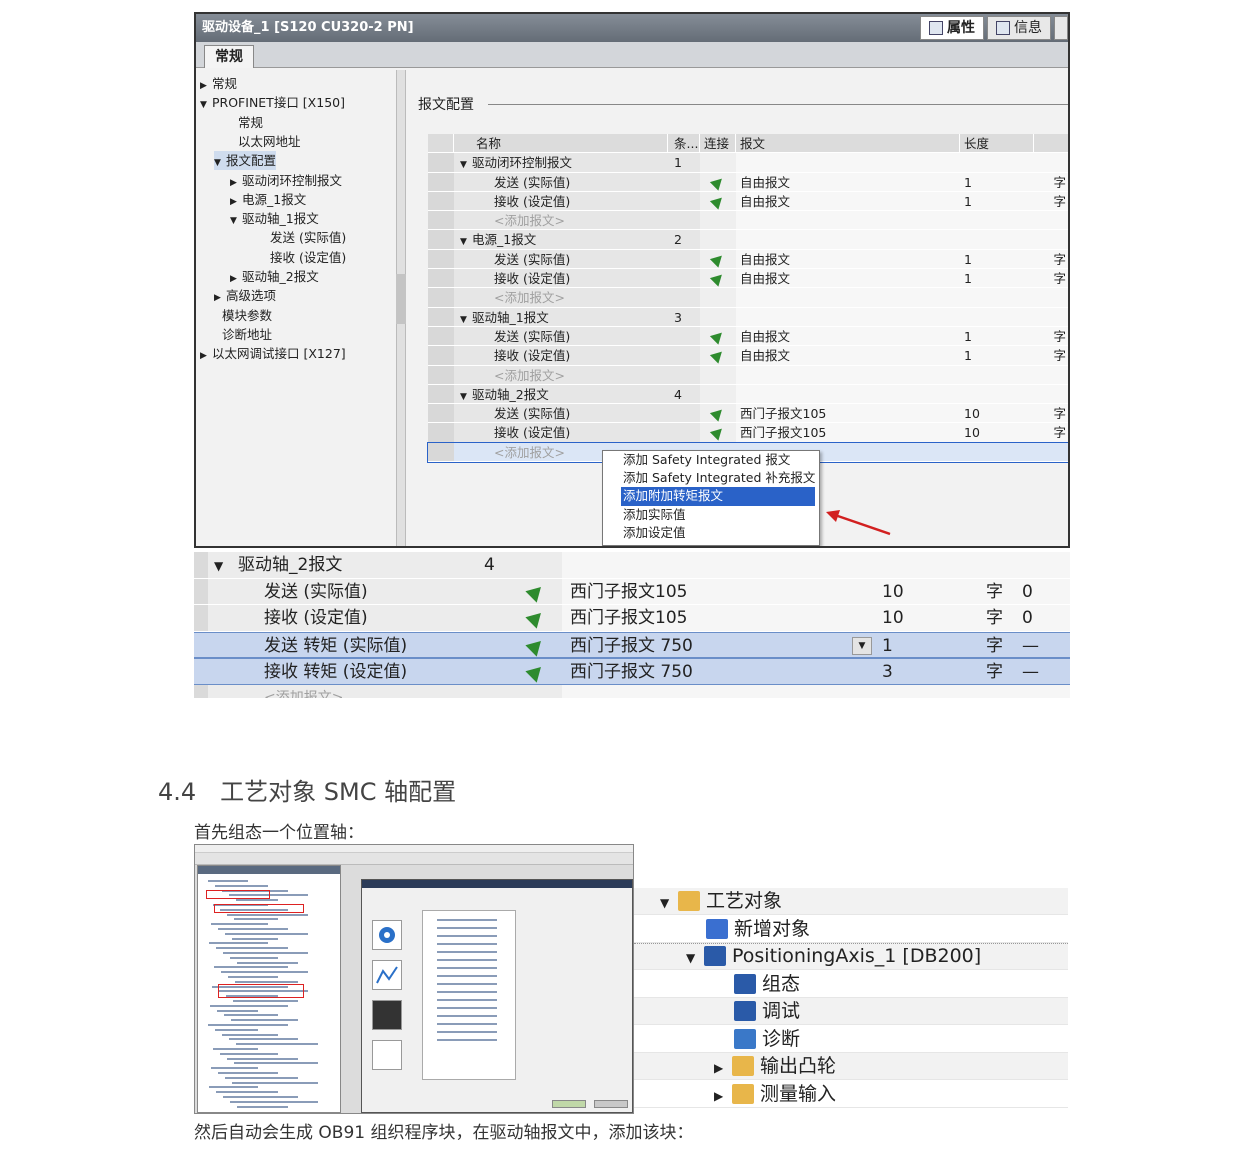 This screenshot has height=1154, width=1240. Describe the element at coordinates (245, 295) in the screenshot. I see `nav-item: ▶ 高级选项` at that location.